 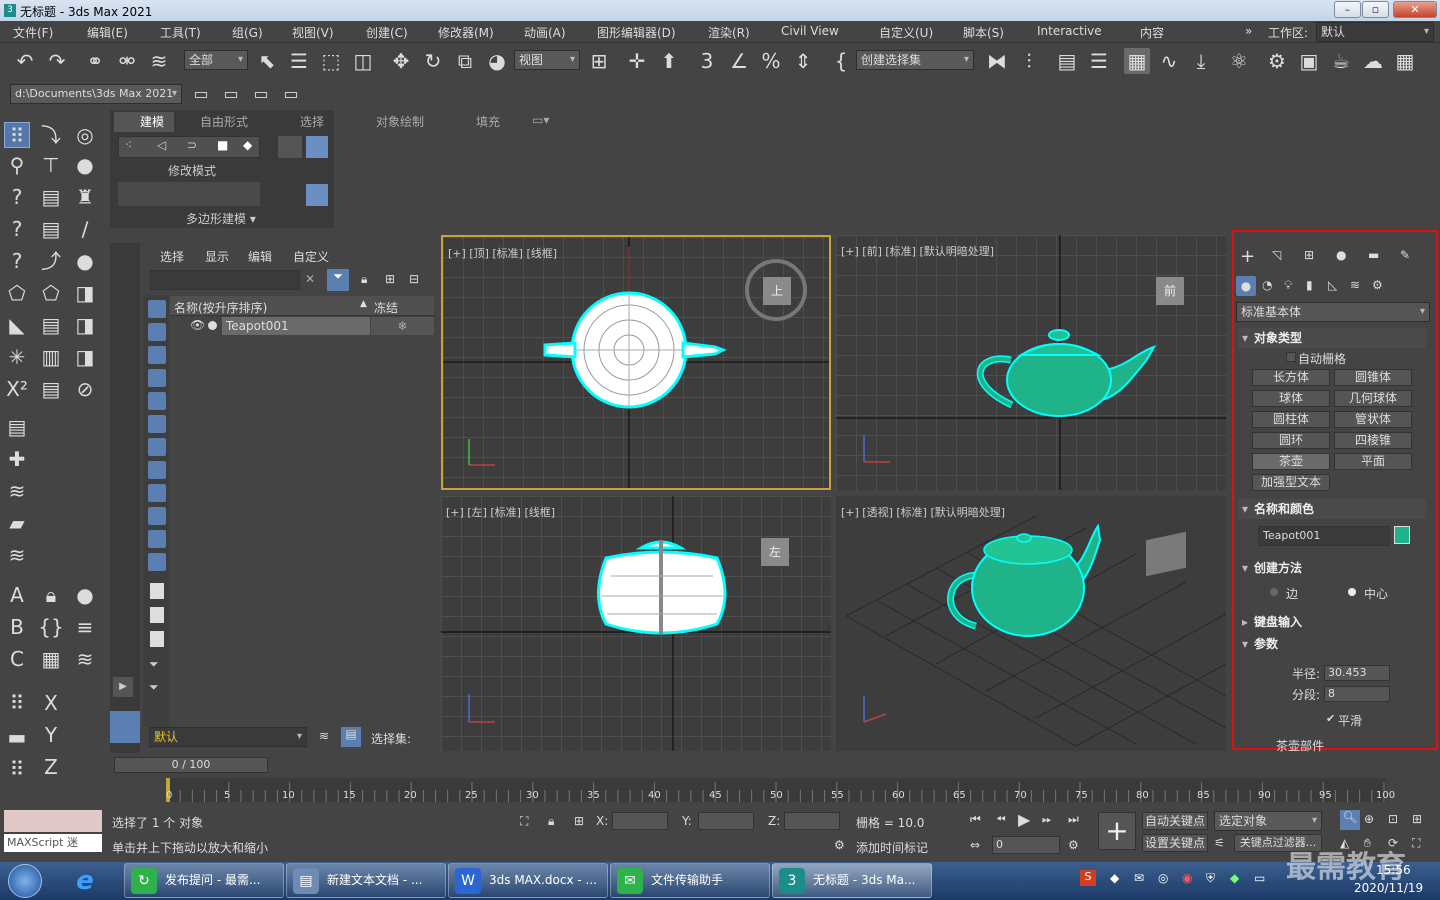 I want to click on torus-button: 圆环, so click(x=1291, y=440).